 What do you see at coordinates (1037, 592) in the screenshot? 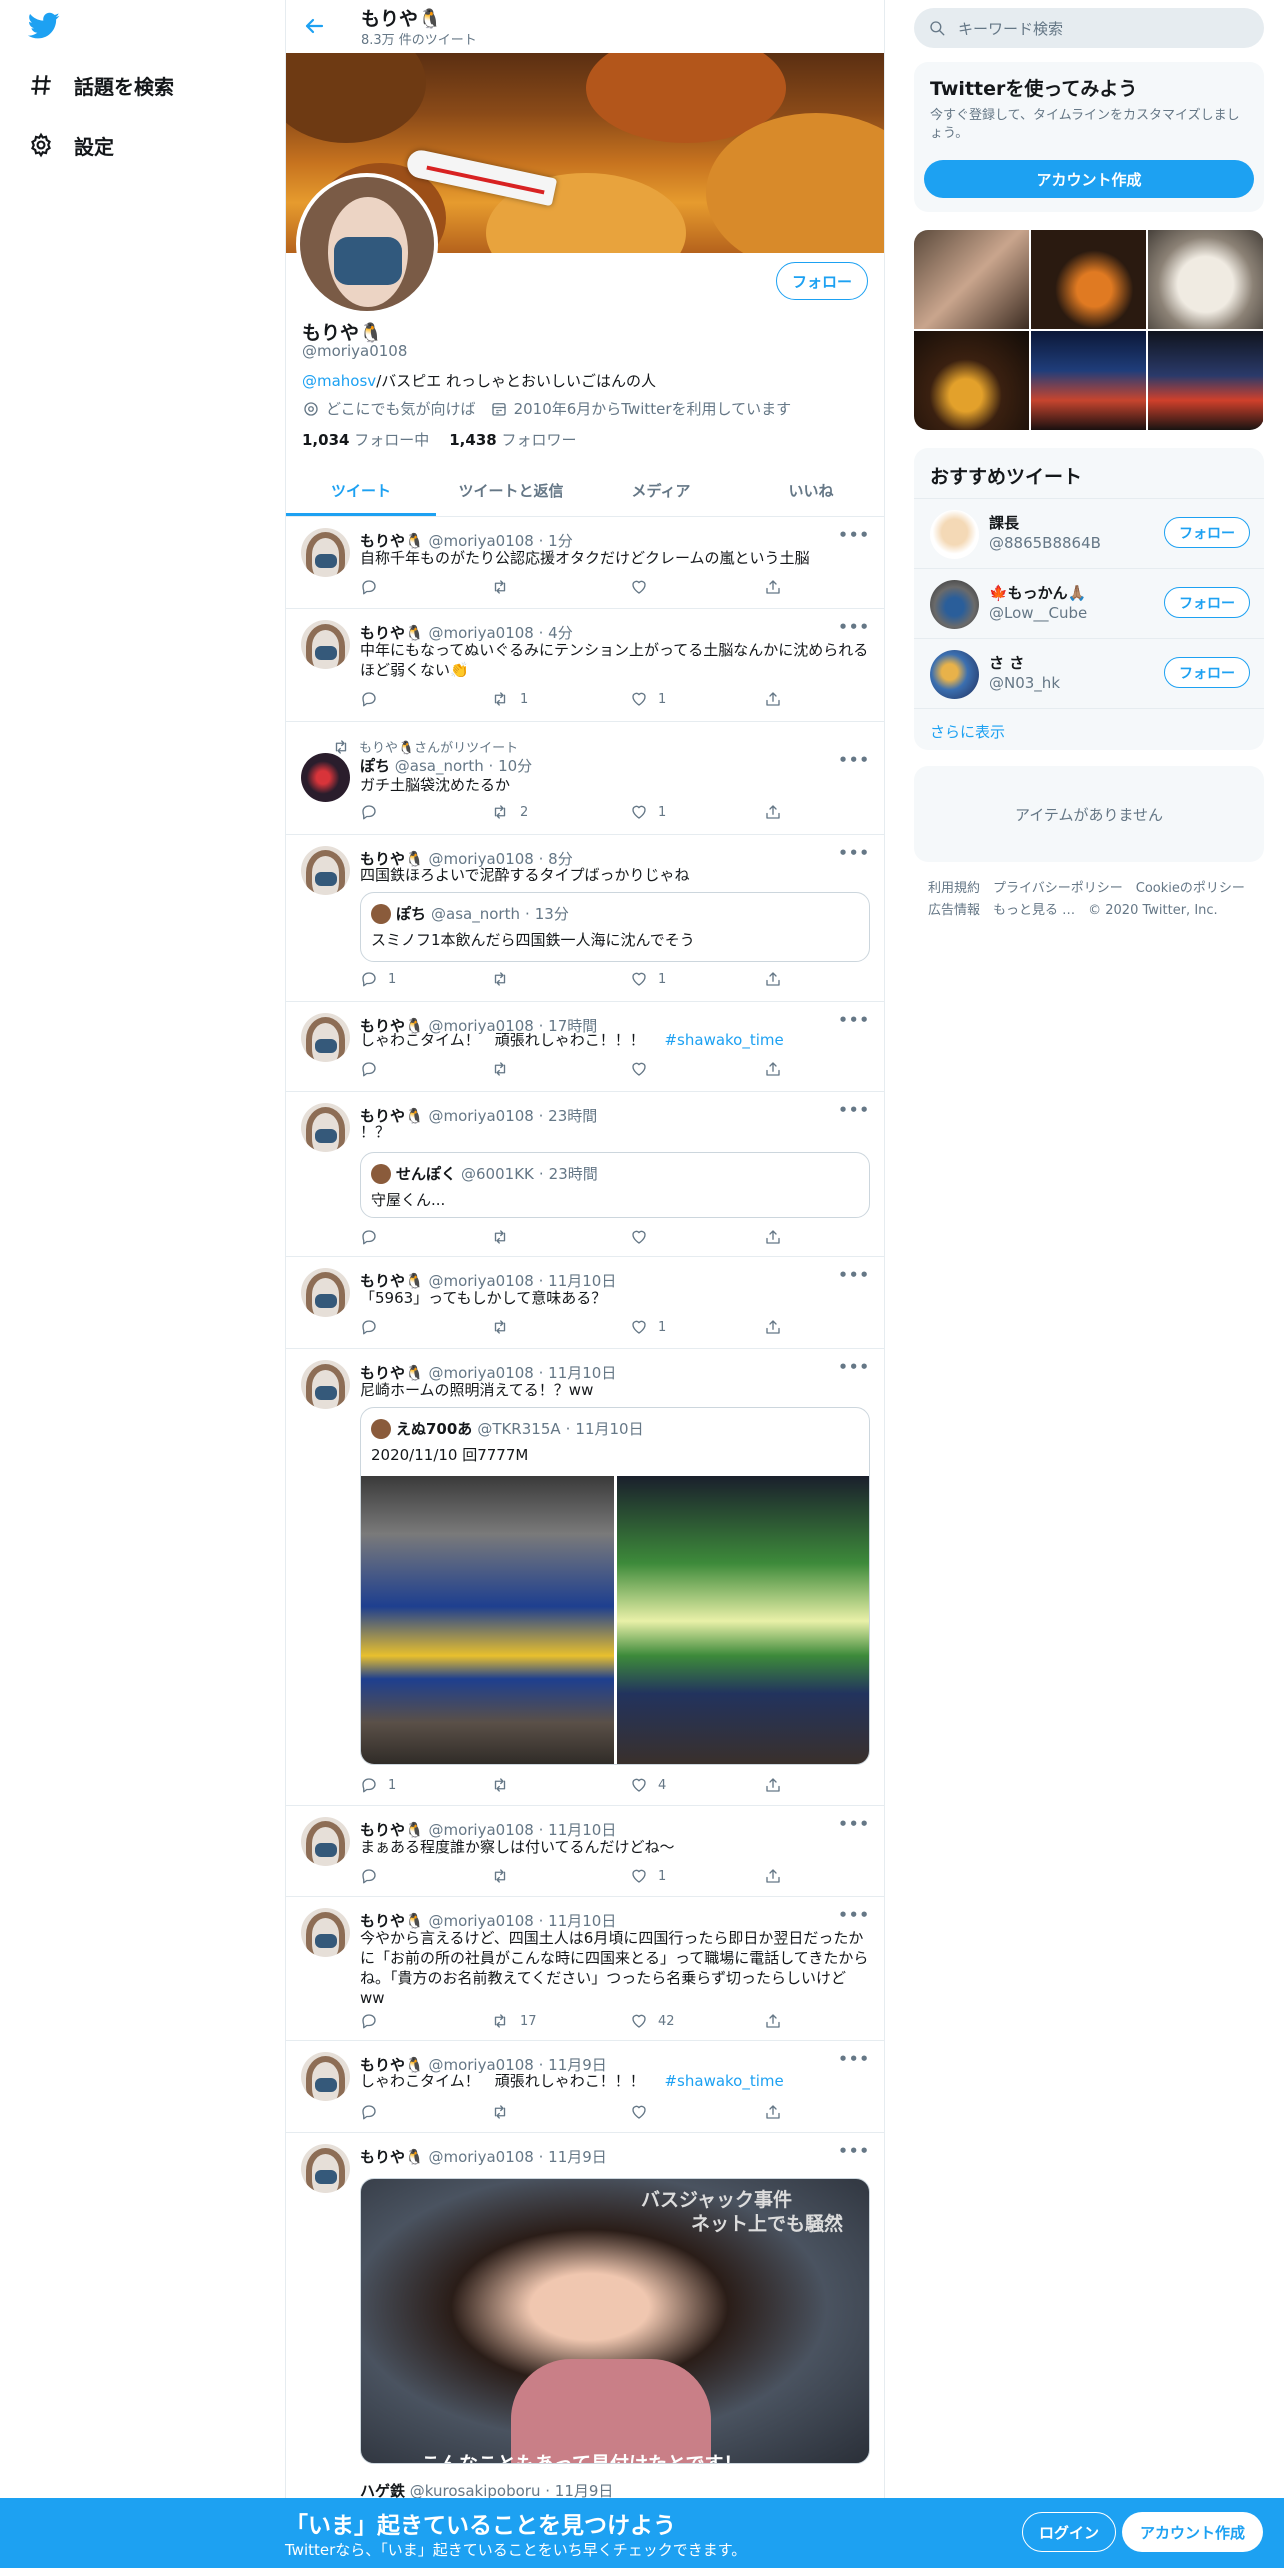
I see `suggested-name: 🍁もっかん🙏🏽` at bounding box center [1037, 592].